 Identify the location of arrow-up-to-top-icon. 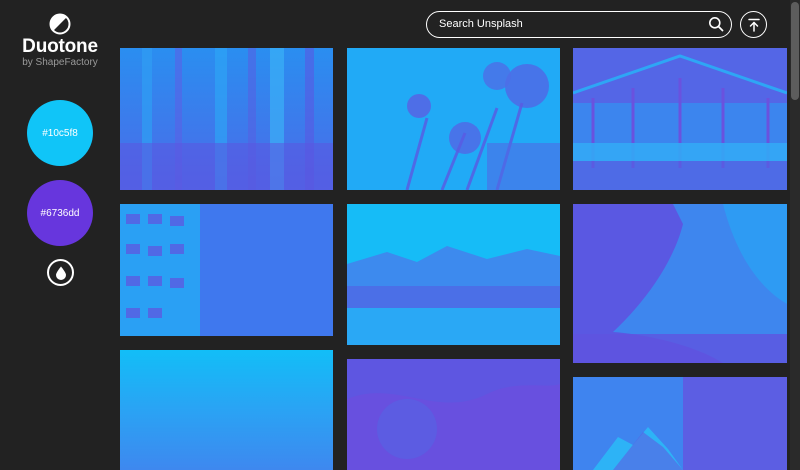
(753, 25).